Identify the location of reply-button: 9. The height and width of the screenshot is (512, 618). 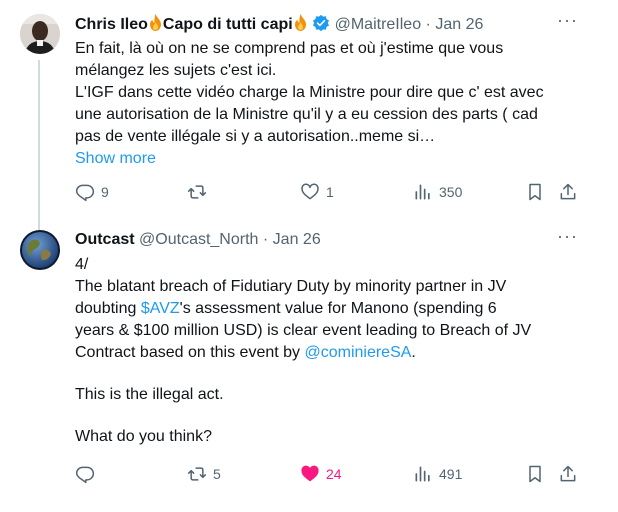
(92, 192).